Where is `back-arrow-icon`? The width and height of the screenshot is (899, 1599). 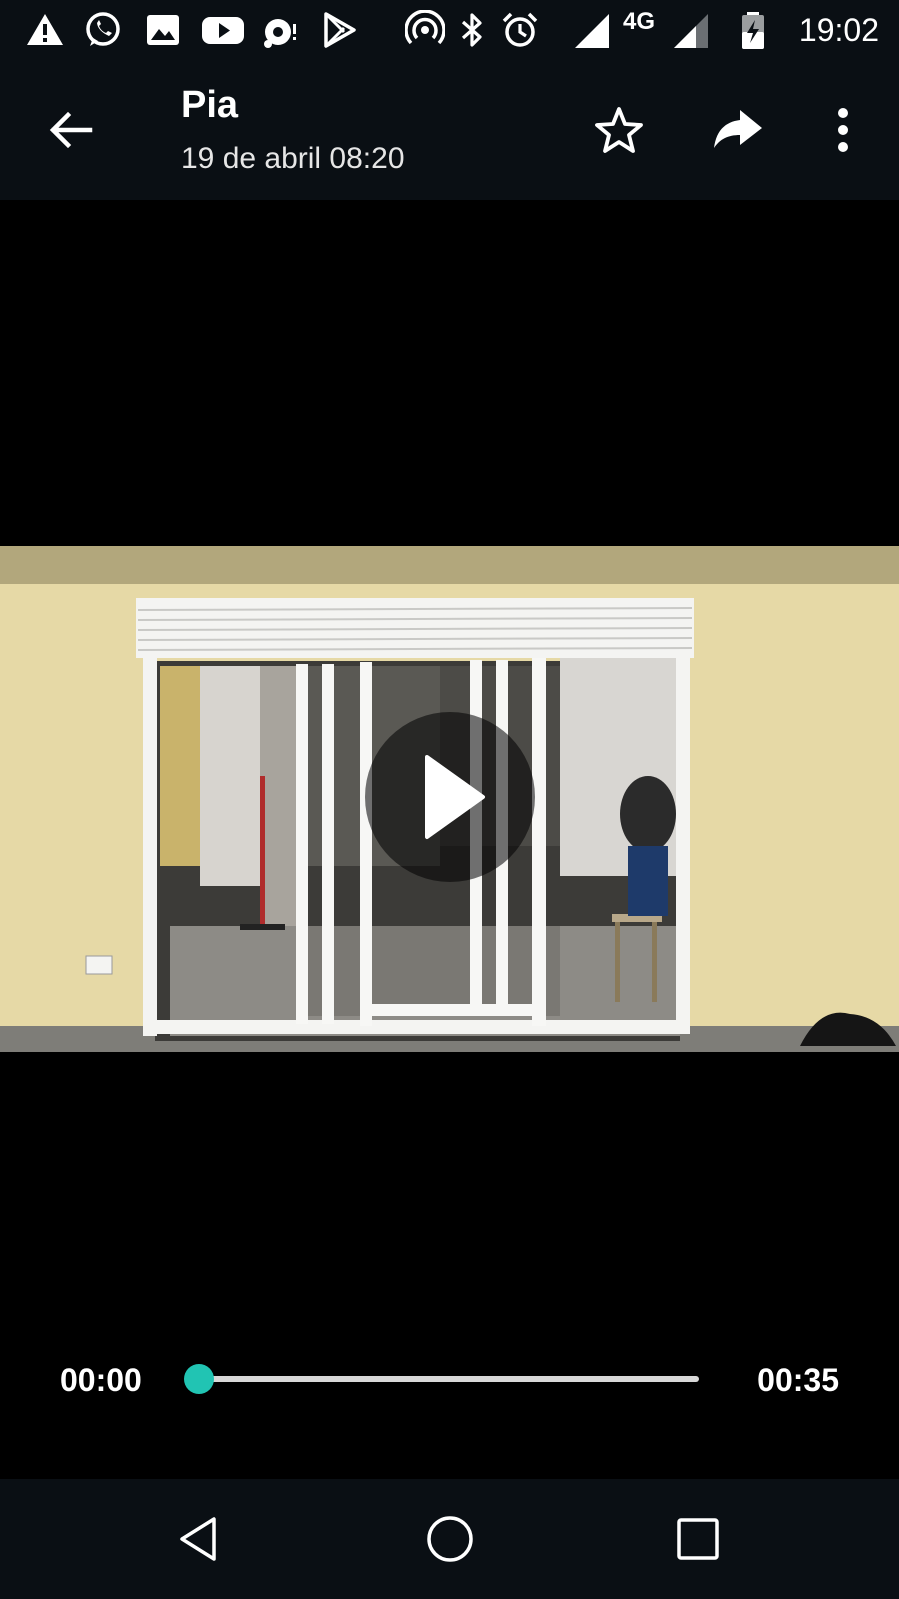
back-arrow-icon is located at coordinates (71, 130).